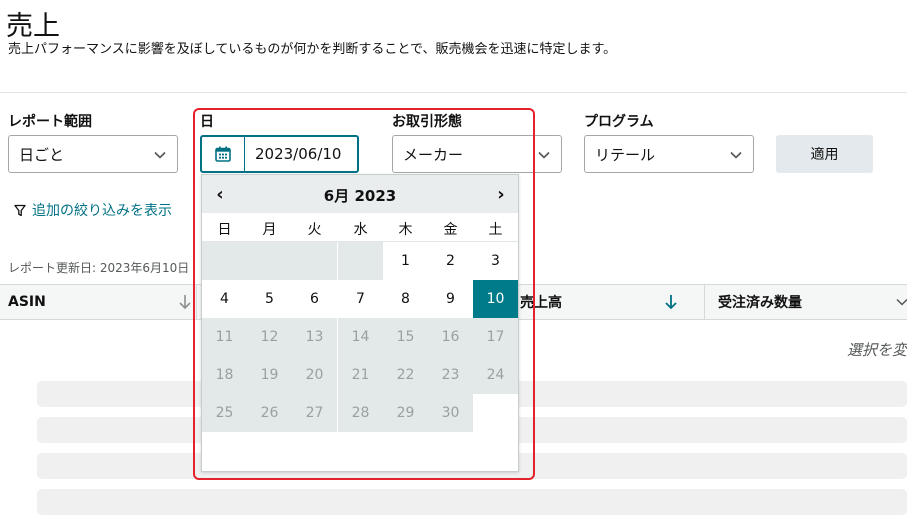 Image resolution: width=907 pixels, height=515 pixels. What do you see at coordinates (102, 211) in the screenshot?
I see `more-filters-label: 追加の絞り込みを表示` at bounding box center [102, 211].